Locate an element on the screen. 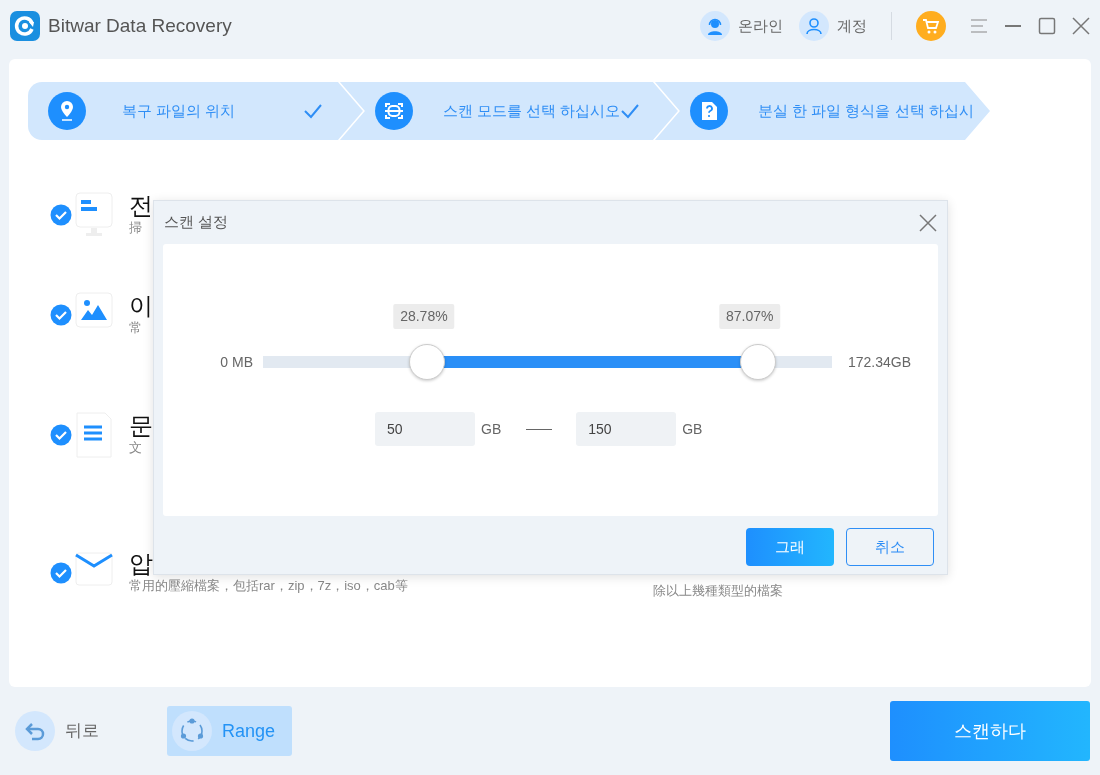 This screenshot has width=1100, height=775. min-size-label: 0 MB is located at coordinates (236, 362).